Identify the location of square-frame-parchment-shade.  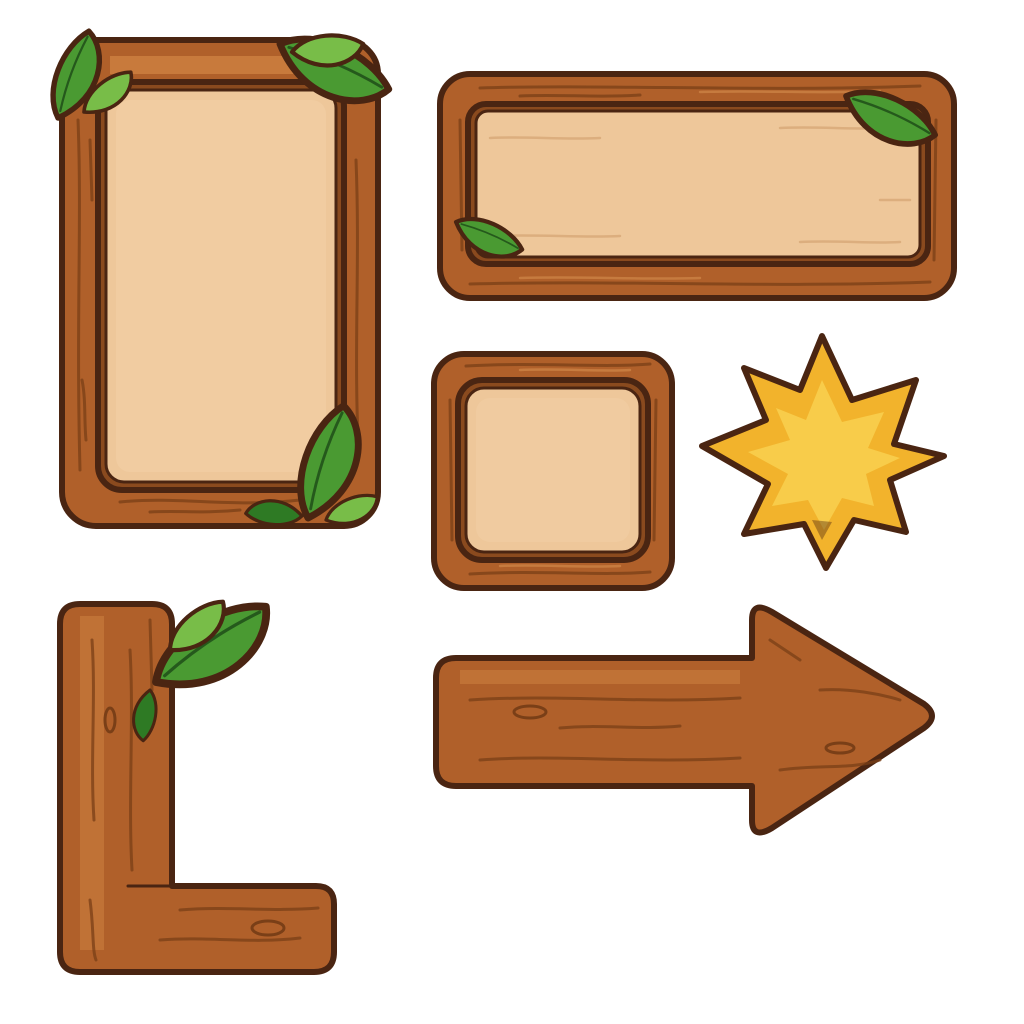
(553, 470).